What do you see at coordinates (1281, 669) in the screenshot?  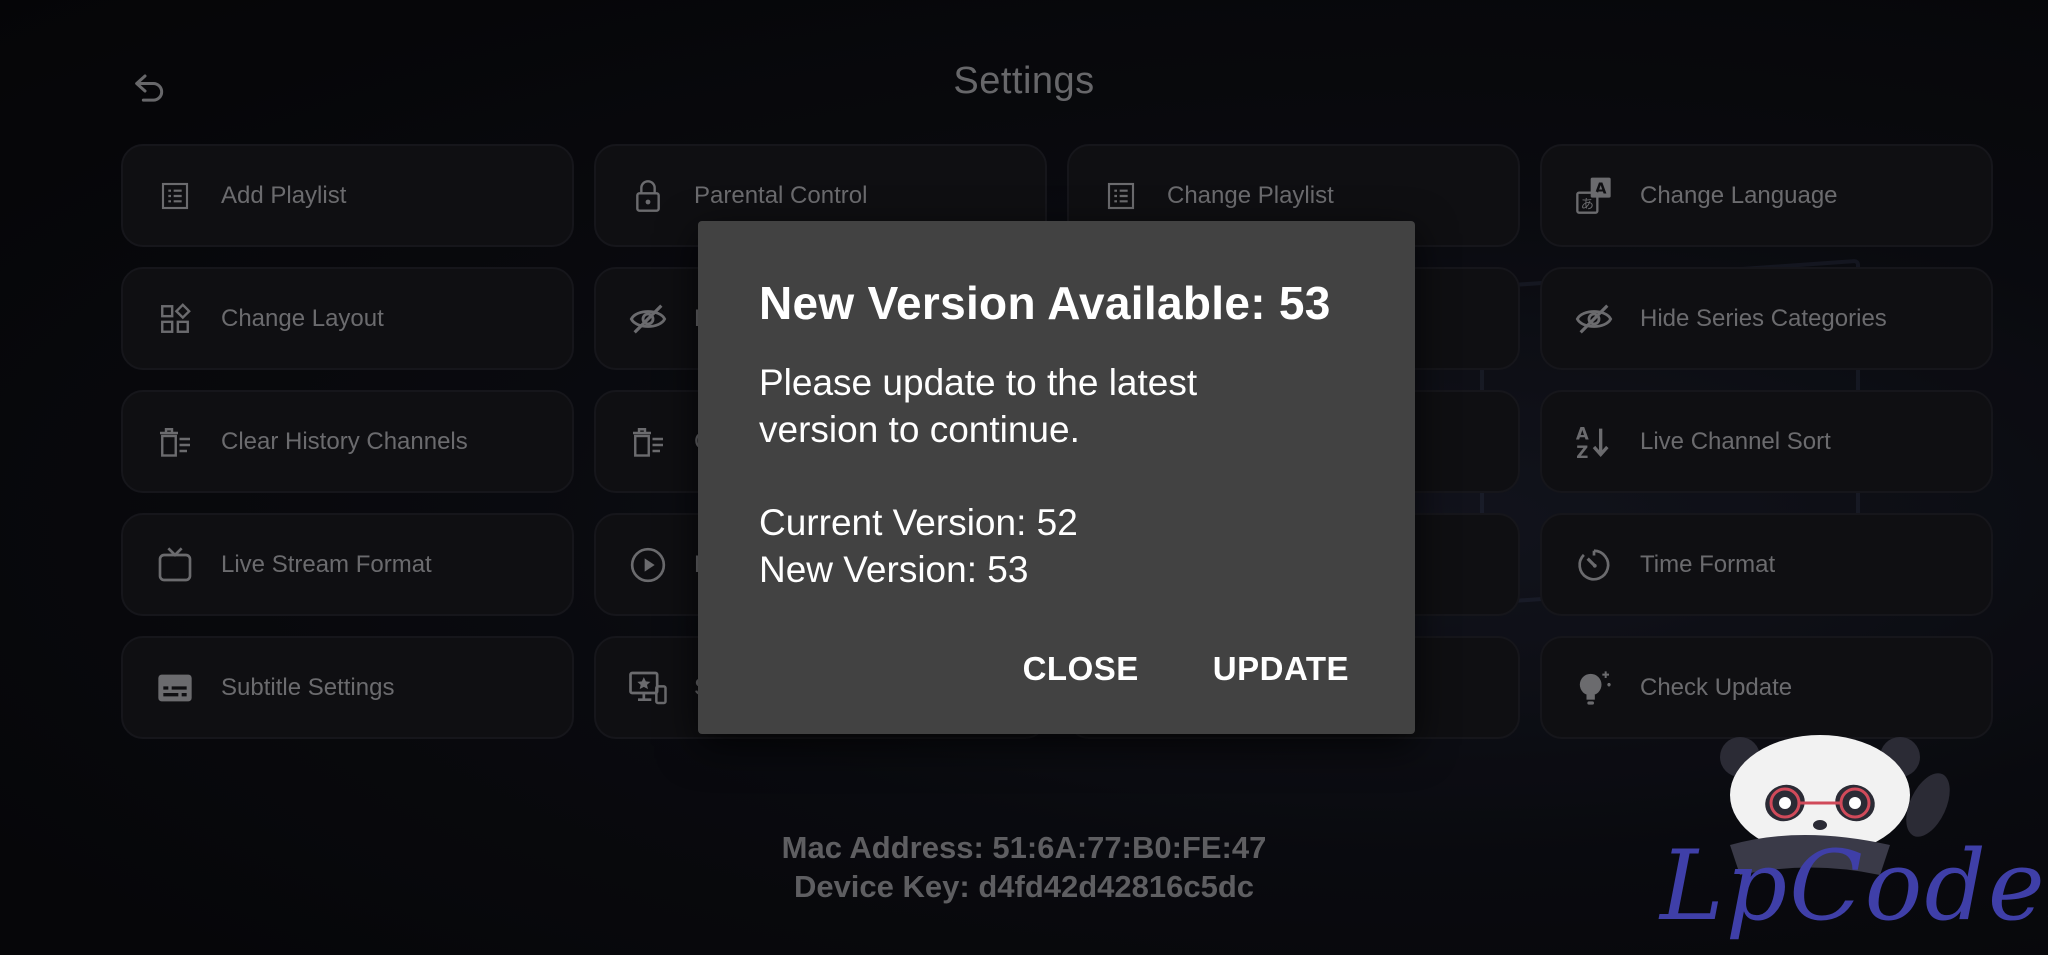 I see `update-button: UPDATE` at bounding box center [1281, 669].